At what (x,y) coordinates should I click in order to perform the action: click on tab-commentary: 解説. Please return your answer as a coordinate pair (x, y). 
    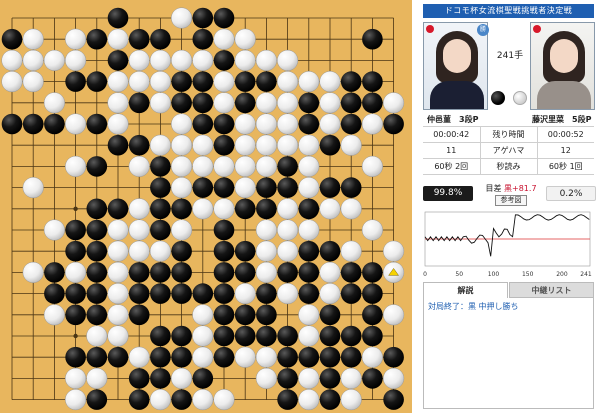
    Looking at the image, I should click on (465, 290).